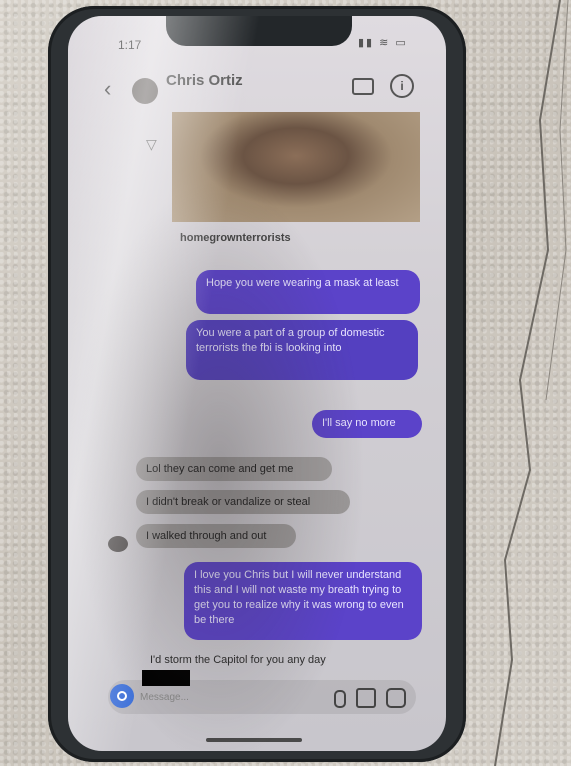 This screenshot has width=571, height=766. I want to click on video-call-icon, so click(363, 86).